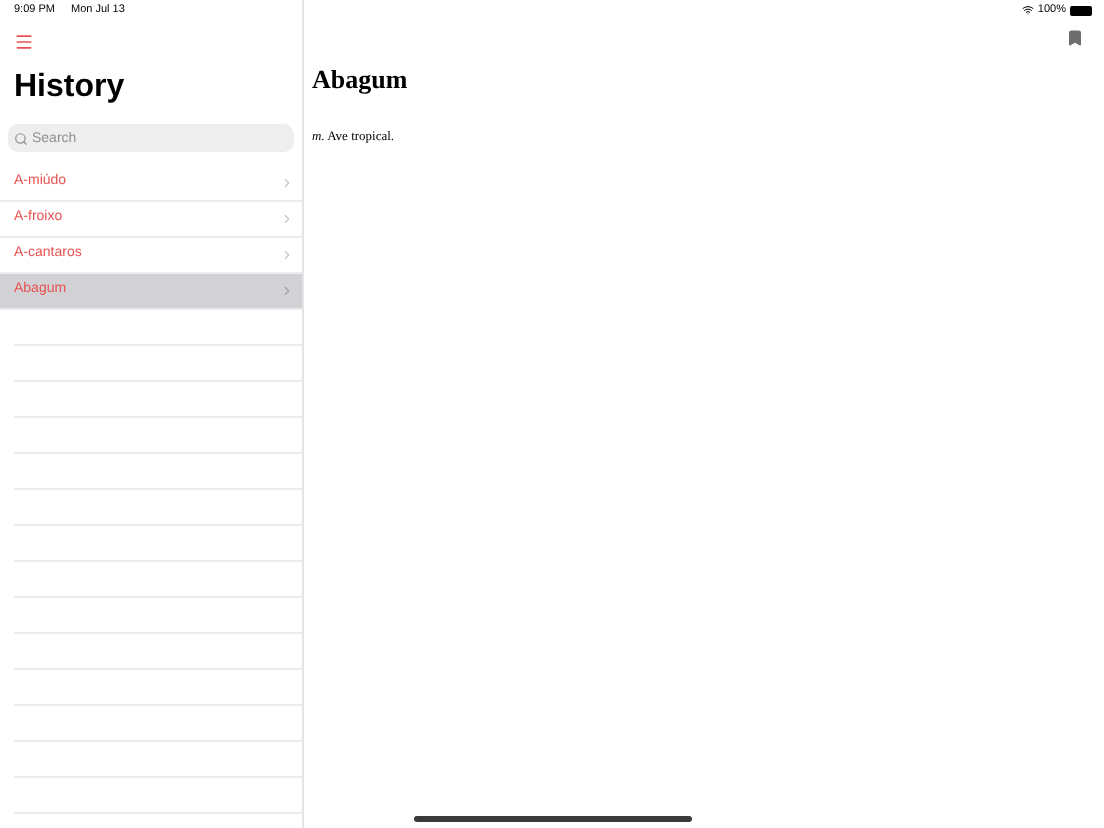 The image size is (1104, 828). I want to click on sidebar-title: History, so click(69, 87).